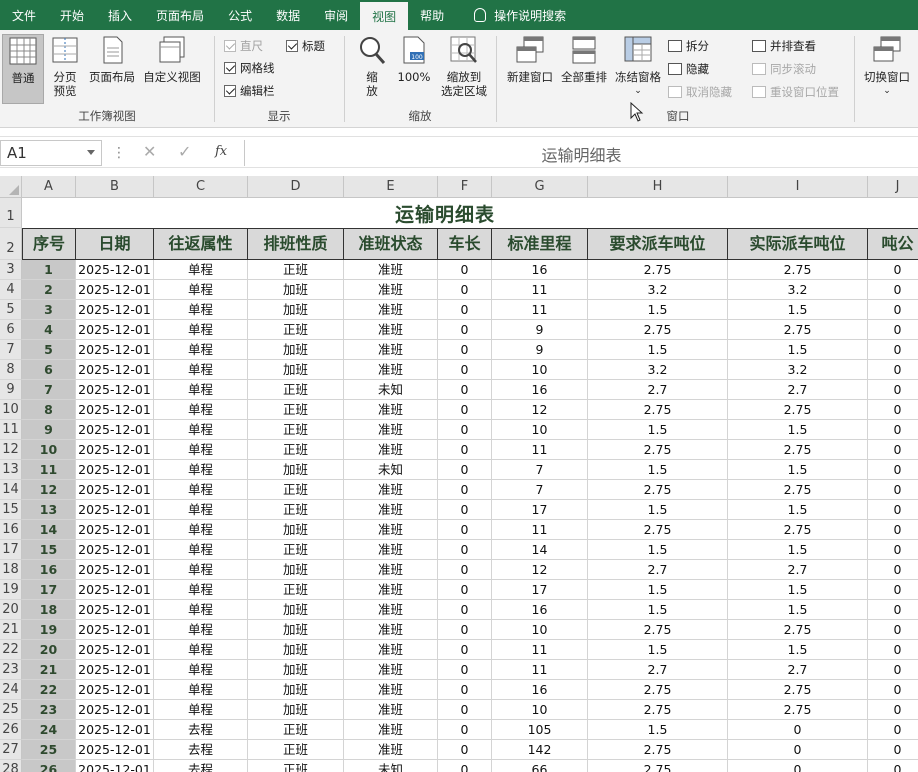 This screenshot has height=772, width=918. Describe the element at coordinates (49, 390) in the screenshot. I see `table-cell: 7` at that location.